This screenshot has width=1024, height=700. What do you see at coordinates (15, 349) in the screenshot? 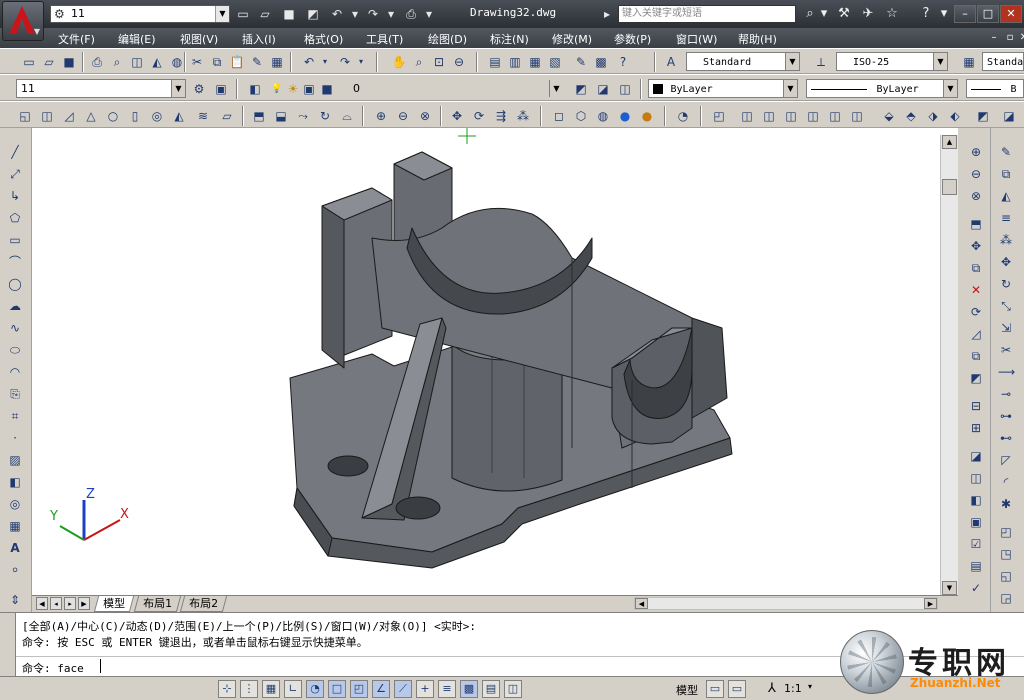
I see `ellipse-icon: ⬭` at bounding box center [15, 349].